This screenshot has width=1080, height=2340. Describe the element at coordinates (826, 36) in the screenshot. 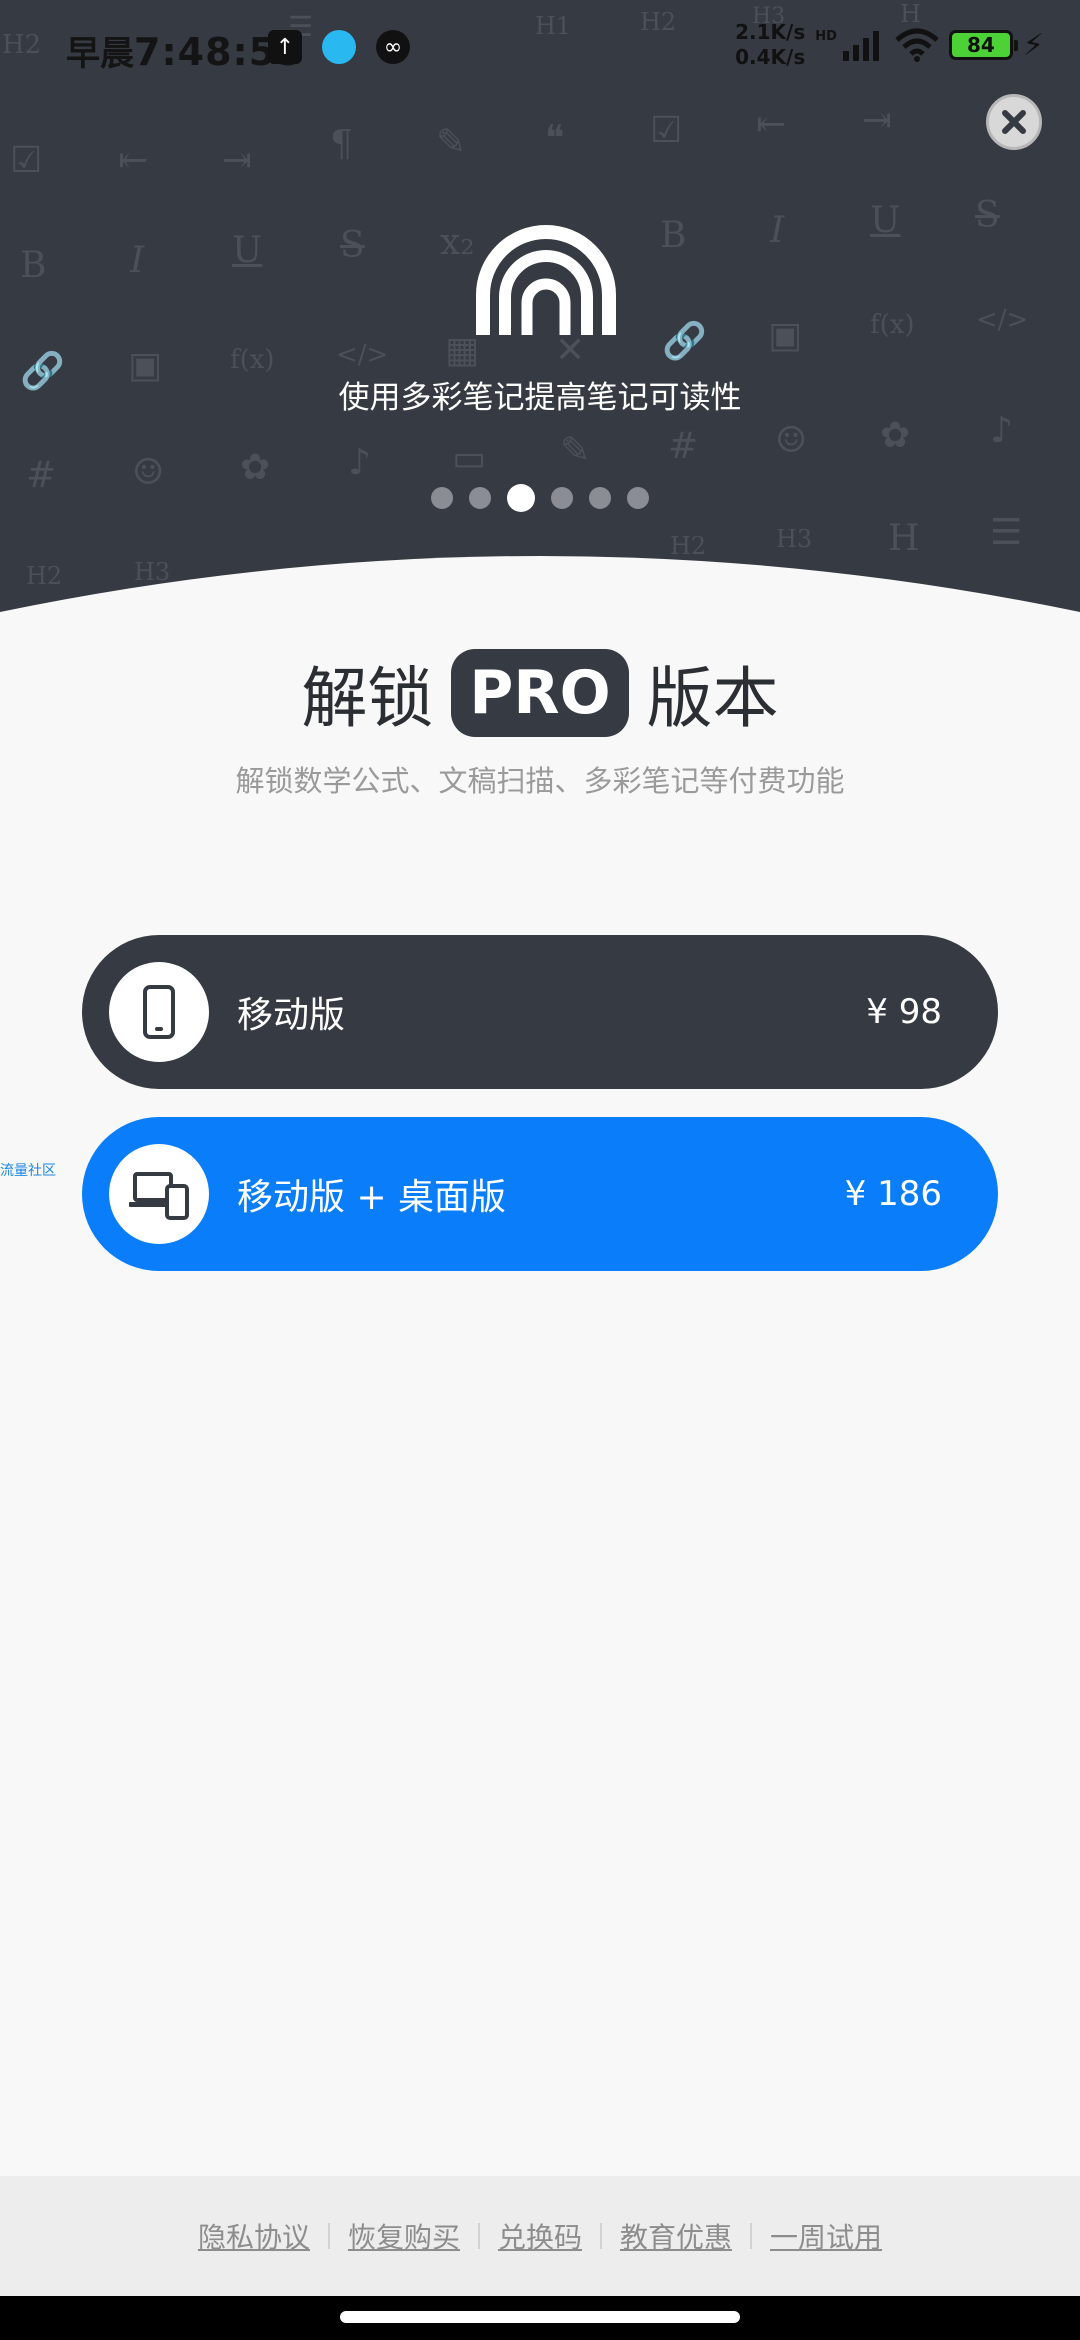

I see `hd-label: HD` at that location.